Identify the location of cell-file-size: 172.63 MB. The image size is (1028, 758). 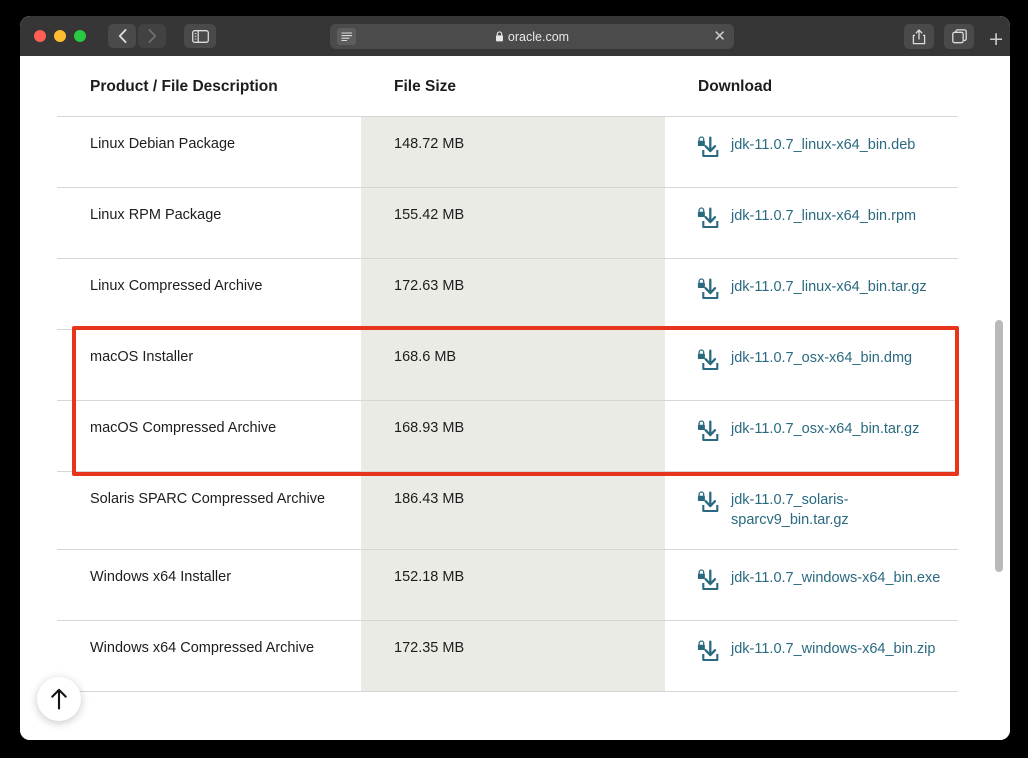
(513, 294).